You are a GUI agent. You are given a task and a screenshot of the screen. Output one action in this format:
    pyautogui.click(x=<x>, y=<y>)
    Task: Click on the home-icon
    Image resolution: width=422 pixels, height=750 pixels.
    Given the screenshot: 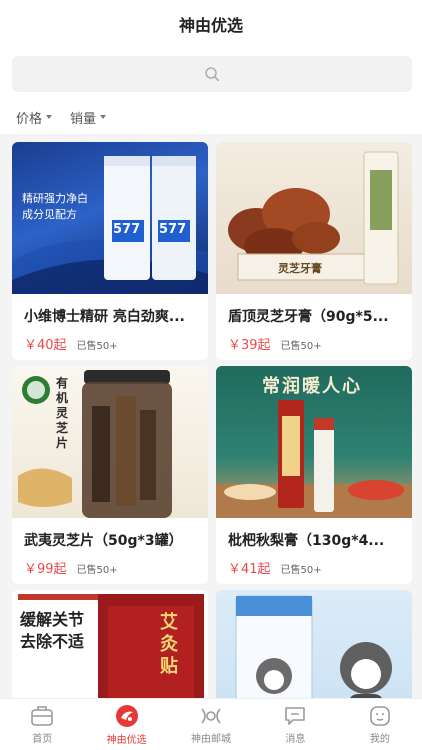 What is the action you would take?
    pyautogui.click(x=42, y=715)
    